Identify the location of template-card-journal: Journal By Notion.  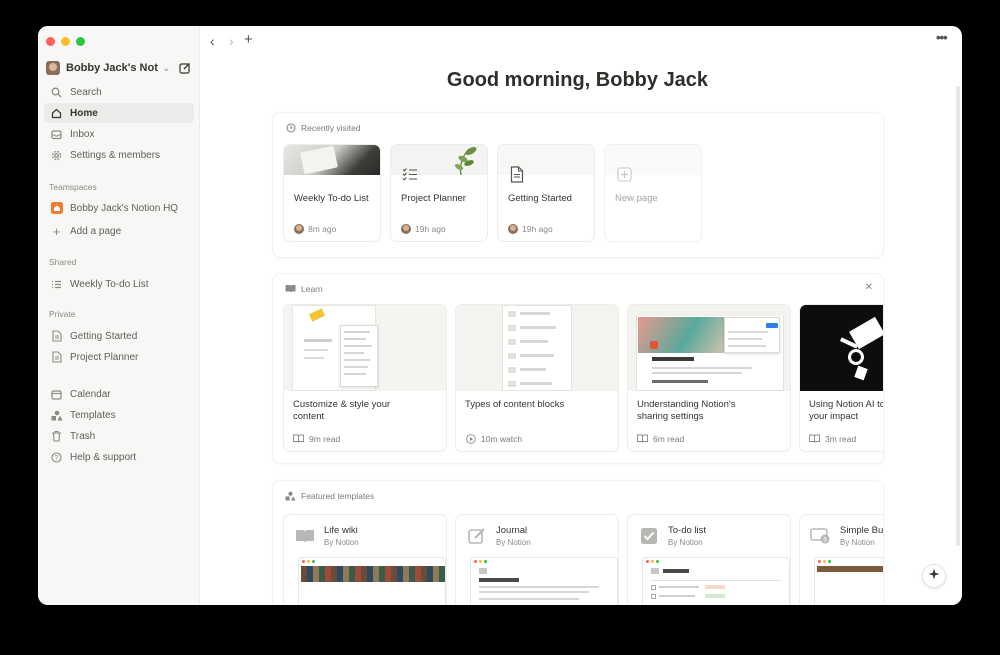
(537, 559).